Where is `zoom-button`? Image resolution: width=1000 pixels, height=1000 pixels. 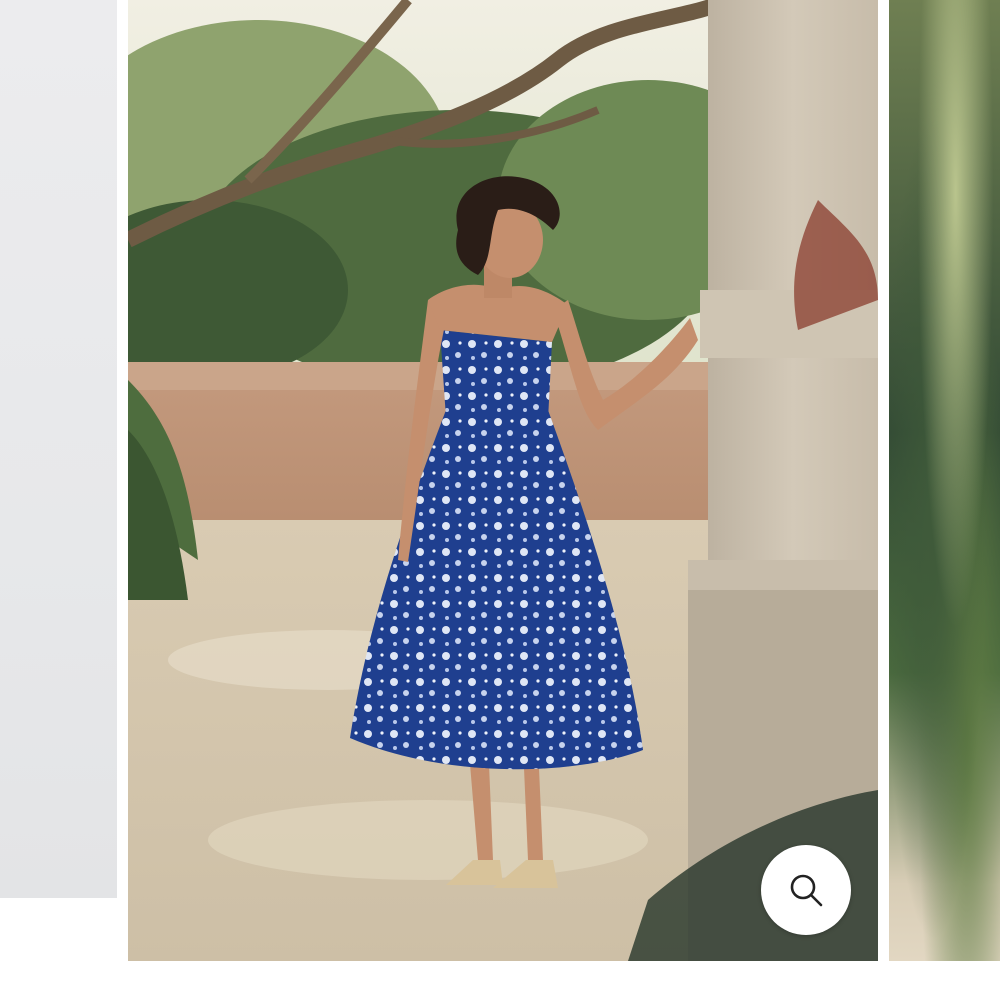 zoom-button is located at coordinates (806, 890).